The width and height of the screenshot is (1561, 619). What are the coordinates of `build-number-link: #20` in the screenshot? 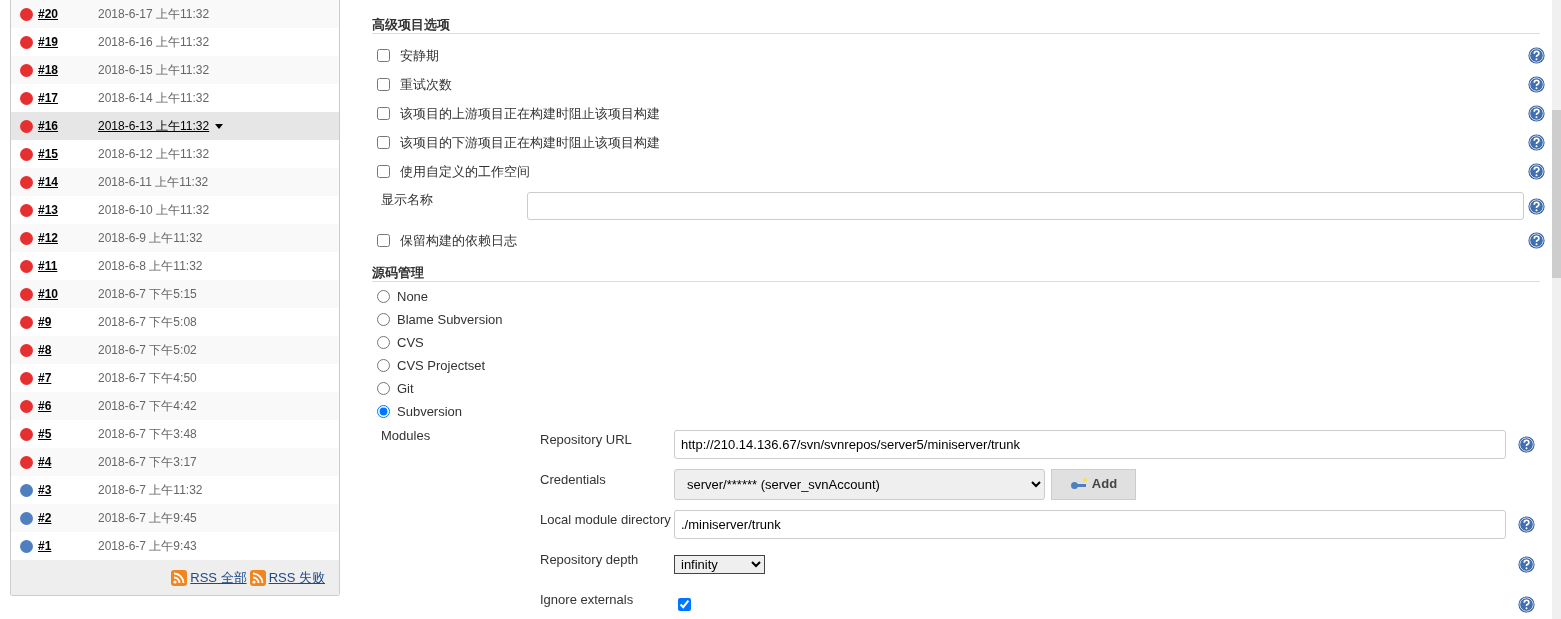 It's located at (68, 14).